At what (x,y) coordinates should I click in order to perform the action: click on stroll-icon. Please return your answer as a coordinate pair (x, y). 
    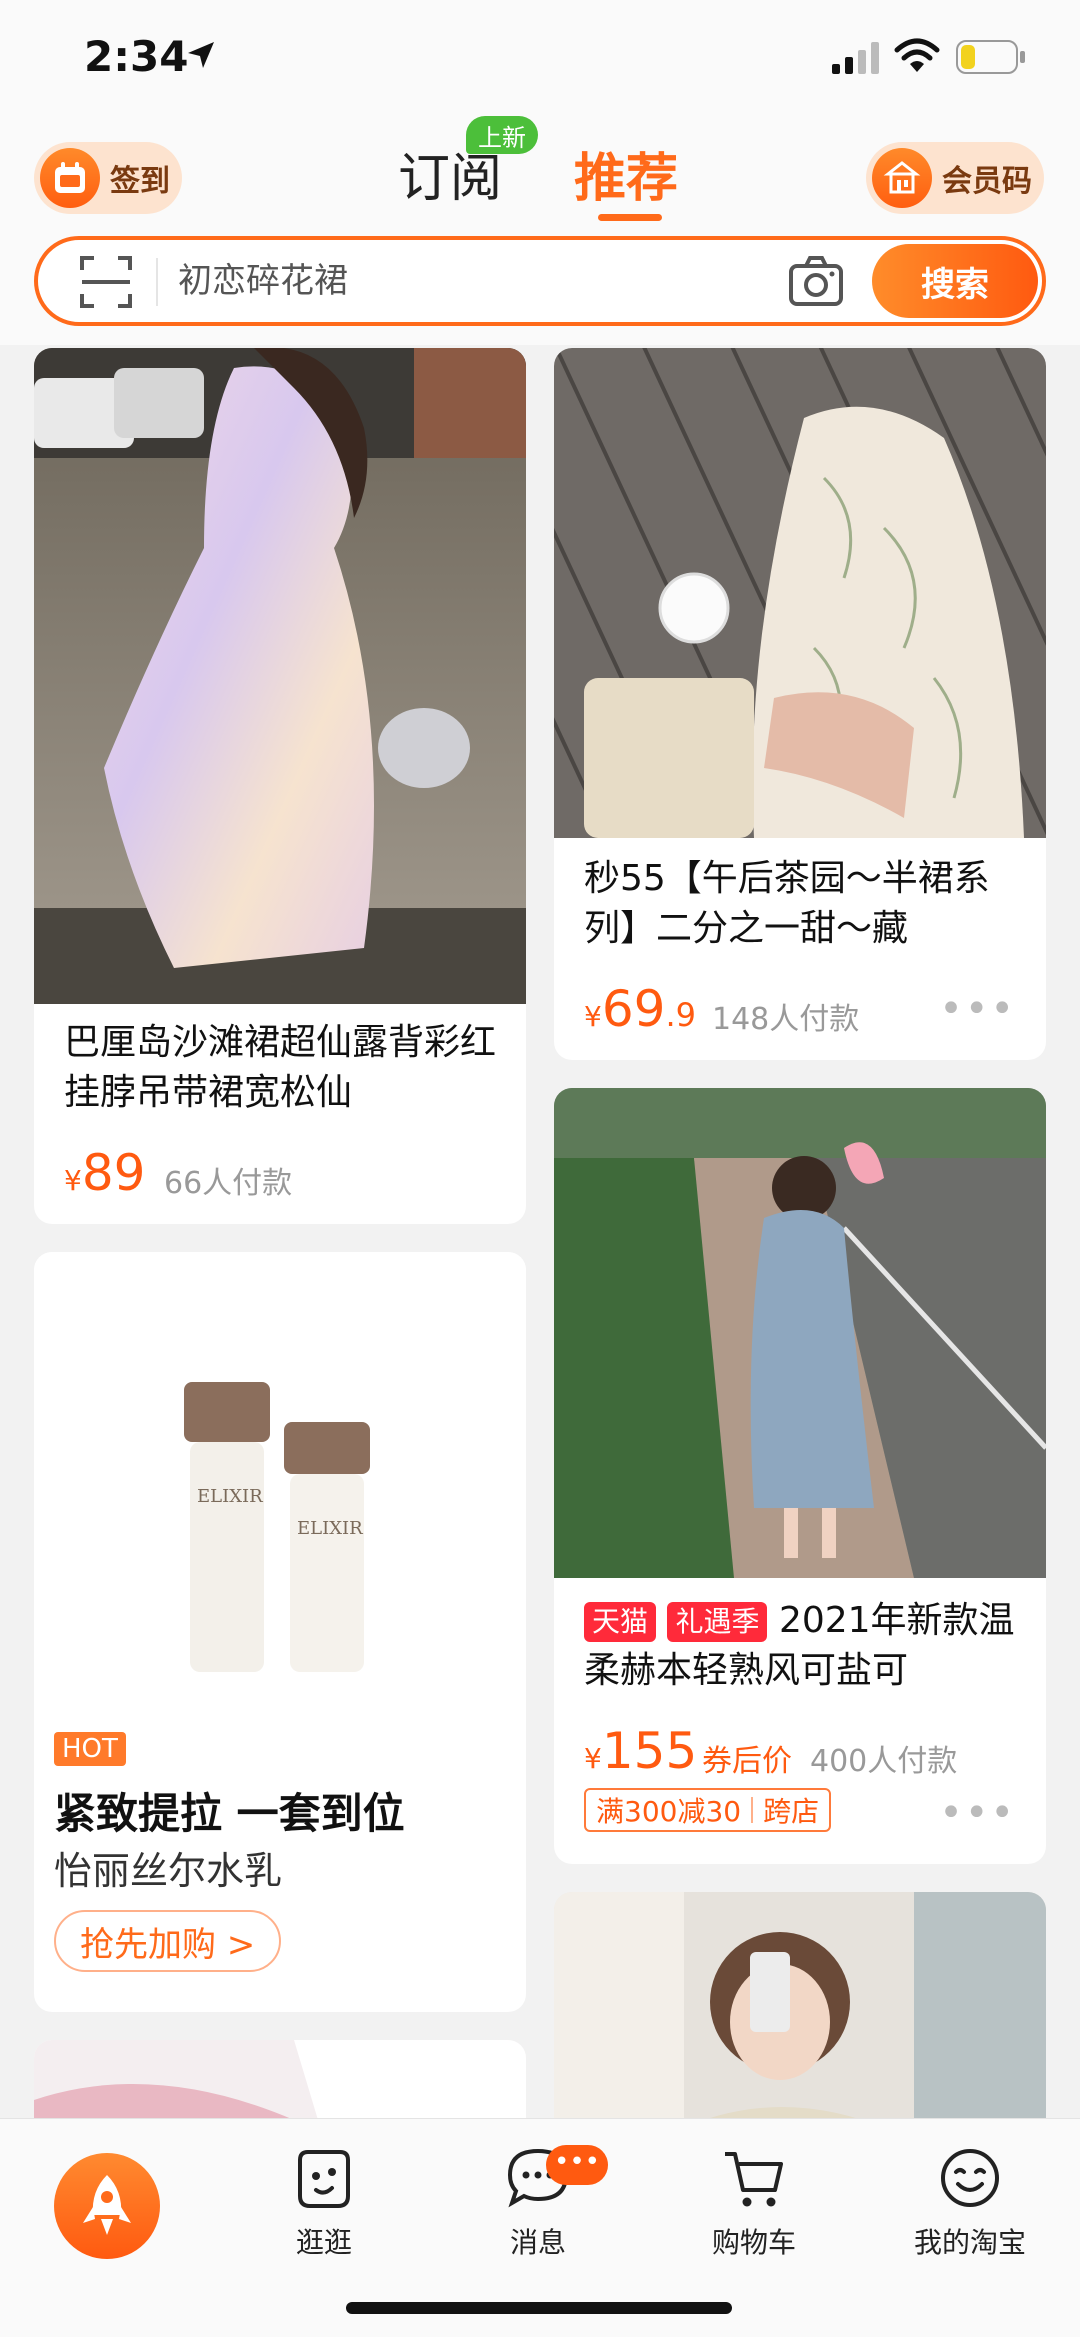
    Looking at the image, I should click on (324, 2179).